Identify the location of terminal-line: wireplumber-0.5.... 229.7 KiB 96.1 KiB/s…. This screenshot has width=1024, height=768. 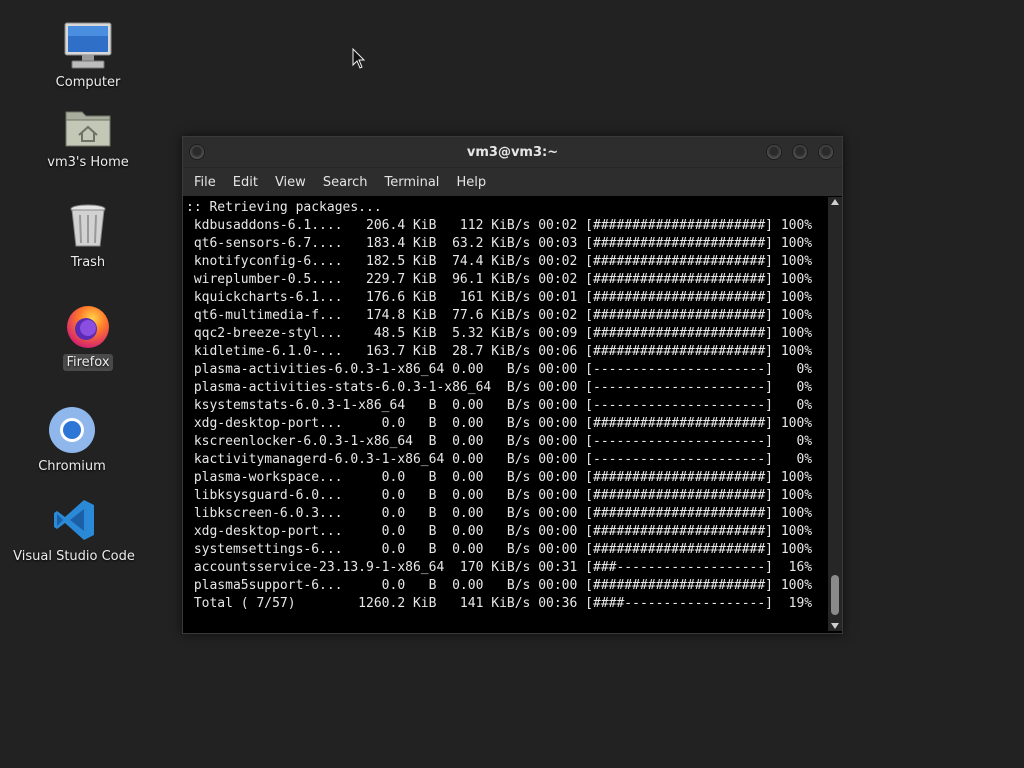
(499, 279).